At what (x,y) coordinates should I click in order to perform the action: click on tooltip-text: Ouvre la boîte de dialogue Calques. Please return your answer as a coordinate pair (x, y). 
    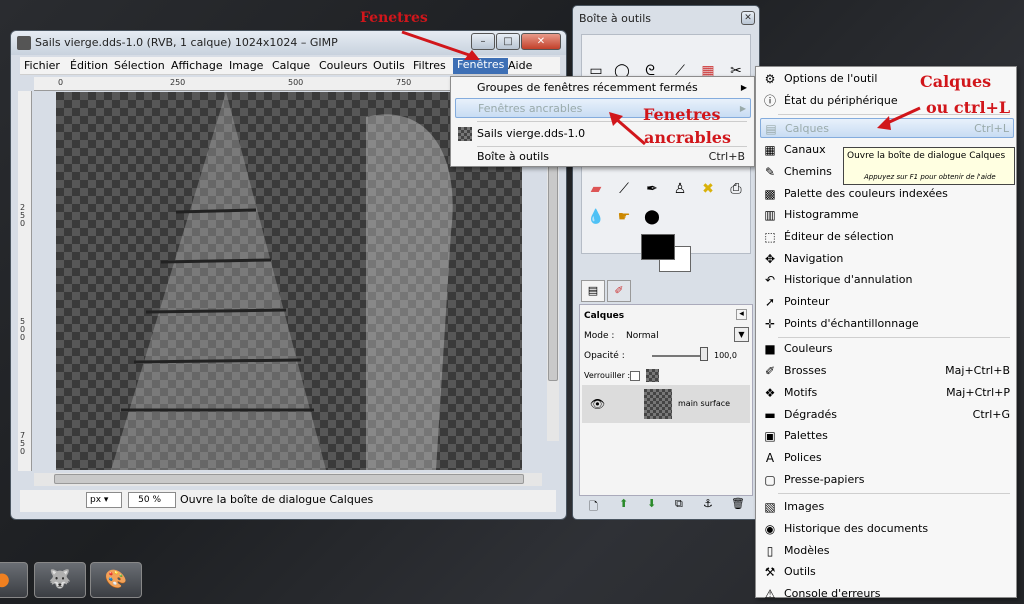
    Looking at the image, I should click on (926, 156).